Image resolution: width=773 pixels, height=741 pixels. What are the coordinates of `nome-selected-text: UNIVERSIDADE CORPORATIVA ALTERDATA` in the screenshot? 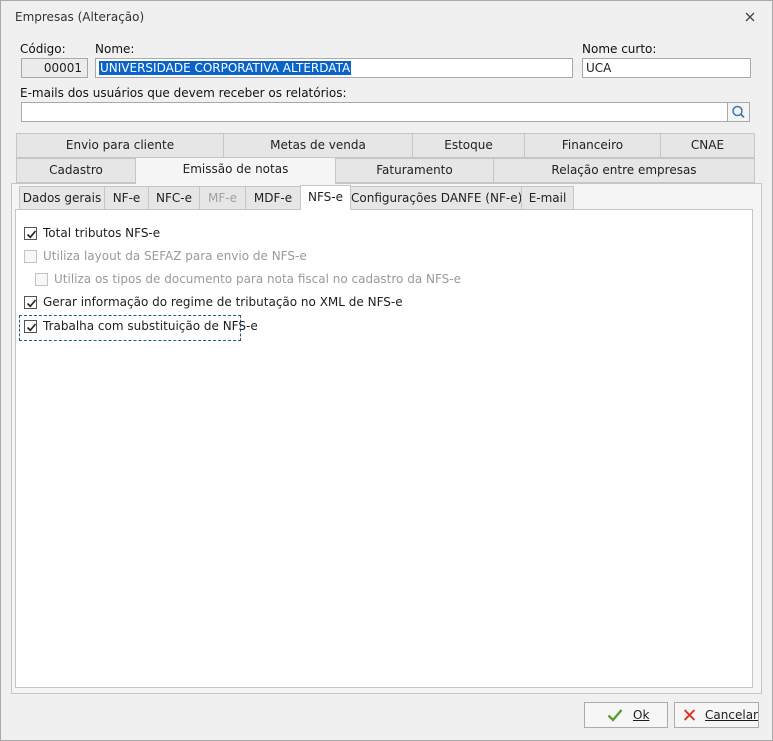 It's located at (225, 68).